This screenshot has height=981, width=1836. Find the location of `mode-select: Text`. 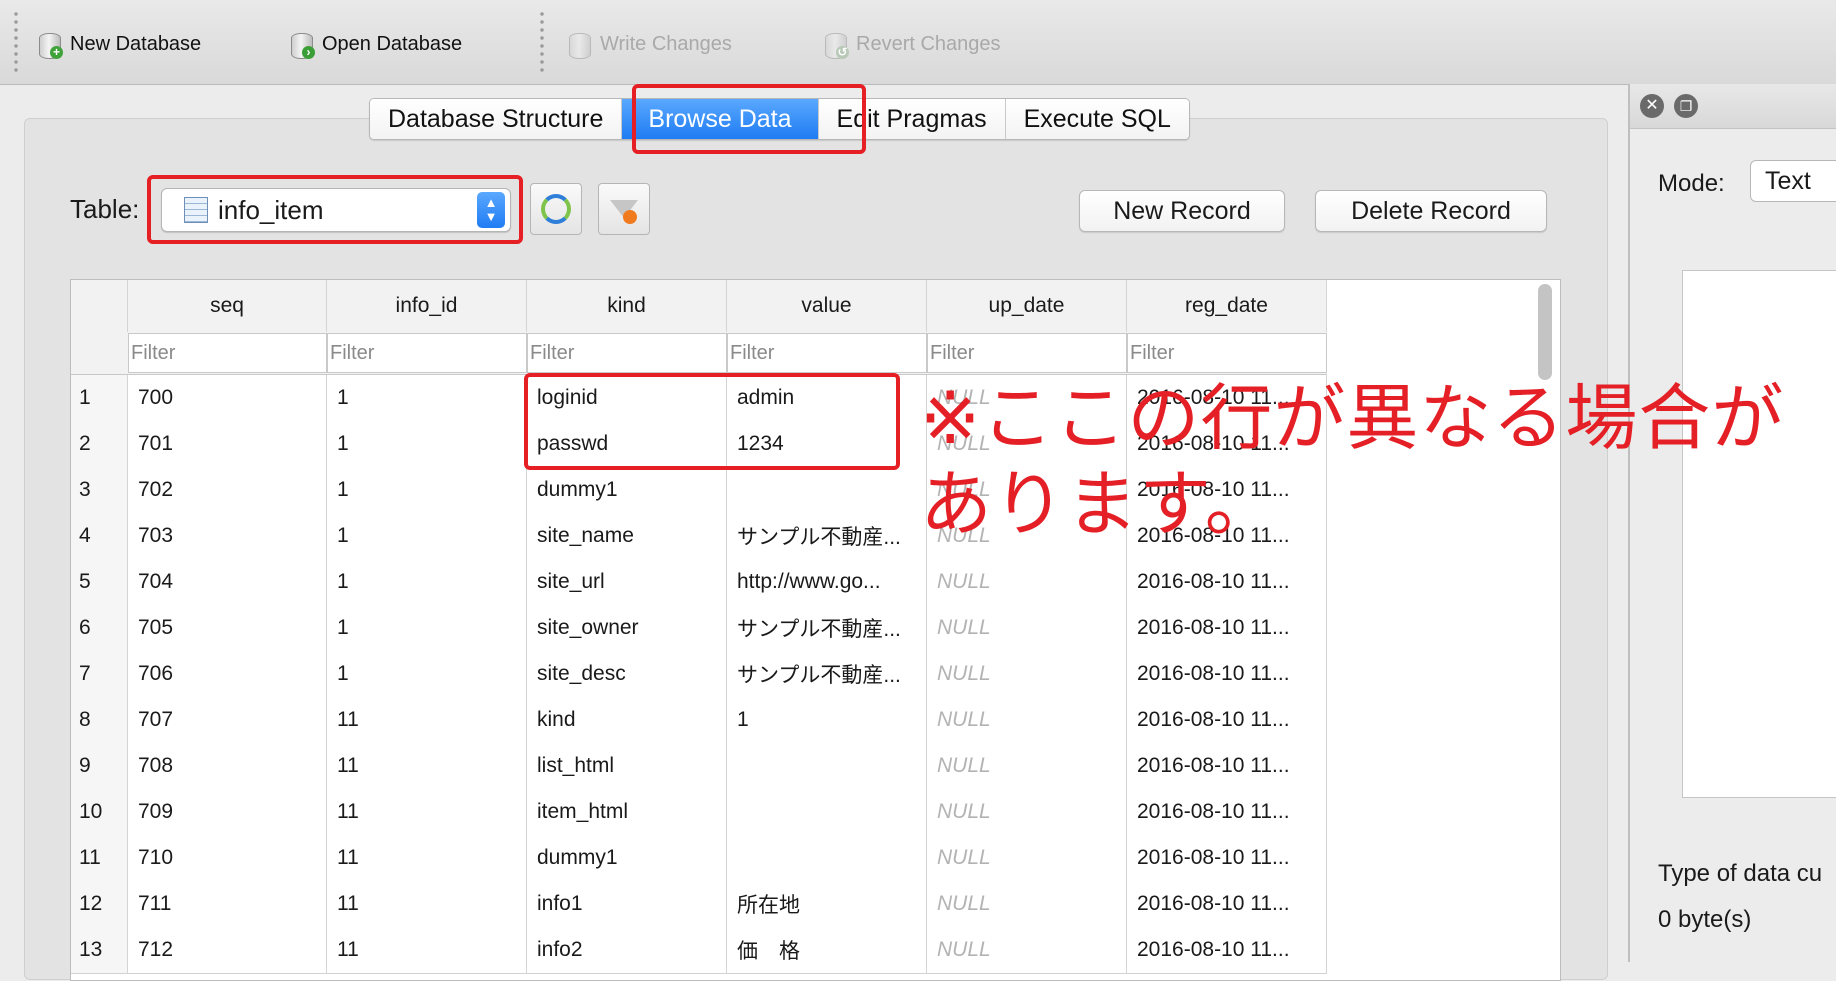

mode-select: Text is located at coordinates (1793, 181).